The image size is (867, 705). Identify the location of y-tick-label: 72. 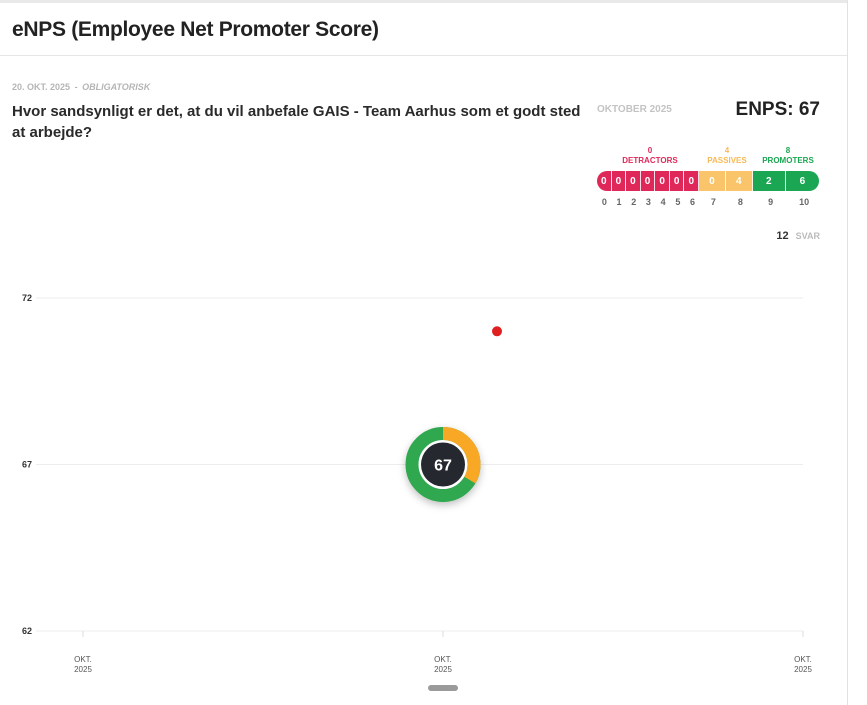
(27, 298).